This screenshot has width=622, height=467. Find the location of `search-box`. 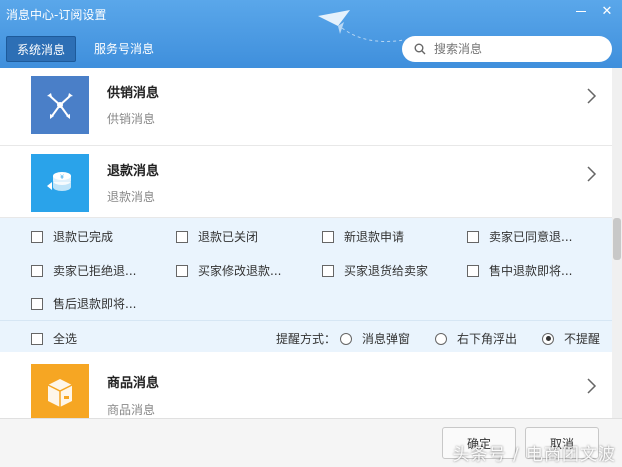

search-box is located at coordinates (507, 49).